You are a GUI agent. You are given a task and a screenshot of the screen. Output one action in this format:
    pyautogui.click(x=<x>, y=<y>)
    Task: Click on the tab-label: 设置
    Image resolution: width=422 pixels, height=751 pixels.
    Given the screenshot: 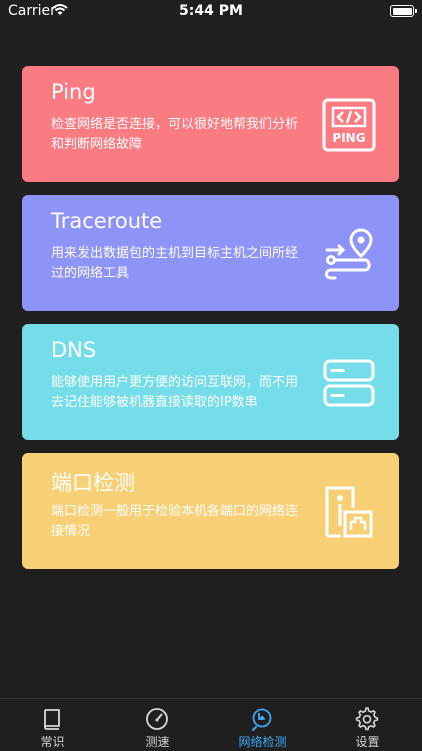 What is the action you would take?
    pyautogui.click(x=367, y=742)
    